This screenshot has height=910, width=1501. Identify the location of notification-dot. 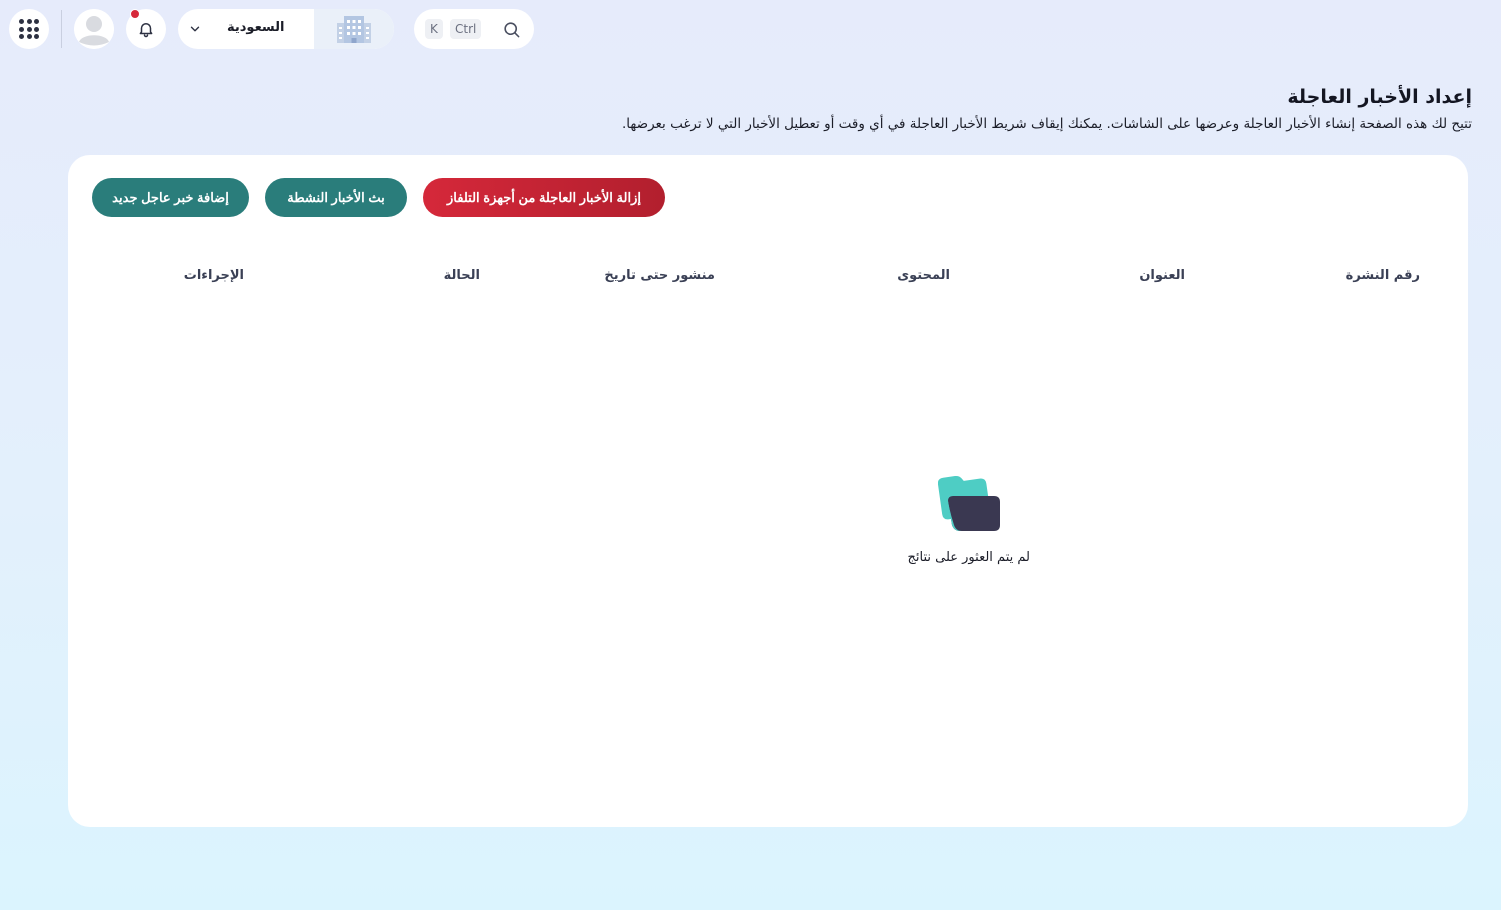
(135, 14).